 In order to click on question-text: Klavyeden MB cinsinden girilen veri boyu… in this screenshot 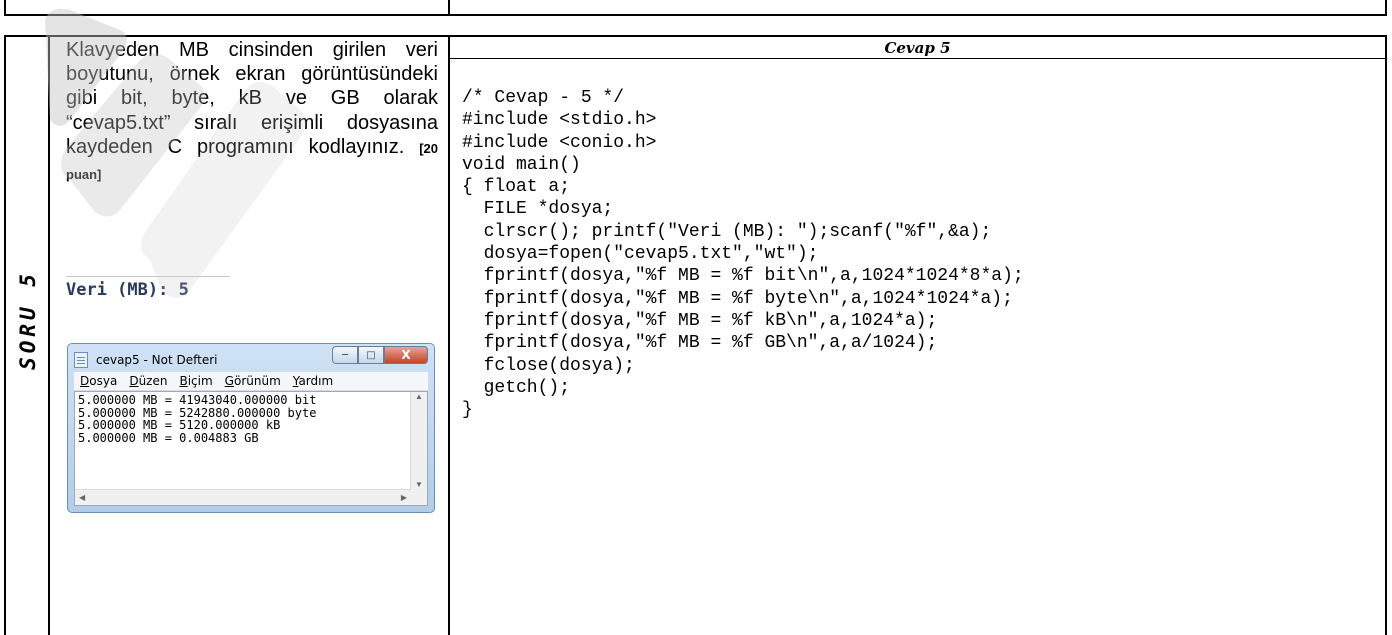, I will do `click(252, 112)`.